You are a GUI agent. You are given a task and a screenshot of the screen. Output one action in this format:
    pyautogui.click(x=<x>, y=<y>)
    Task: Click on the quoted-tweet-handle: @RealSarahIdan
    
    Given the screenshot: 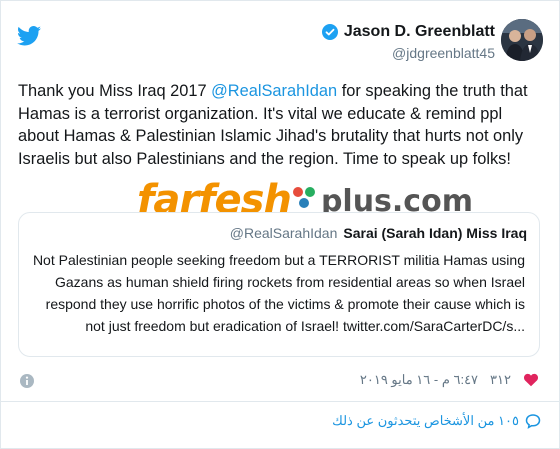 What is the action you would take?
    pyautogui.click(x=283, y=233)
    